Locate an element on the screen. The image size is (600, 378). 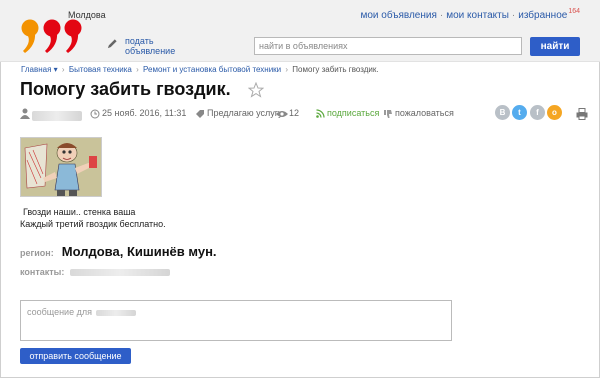
region-name: Молдова is located at coordinates (87, 15).